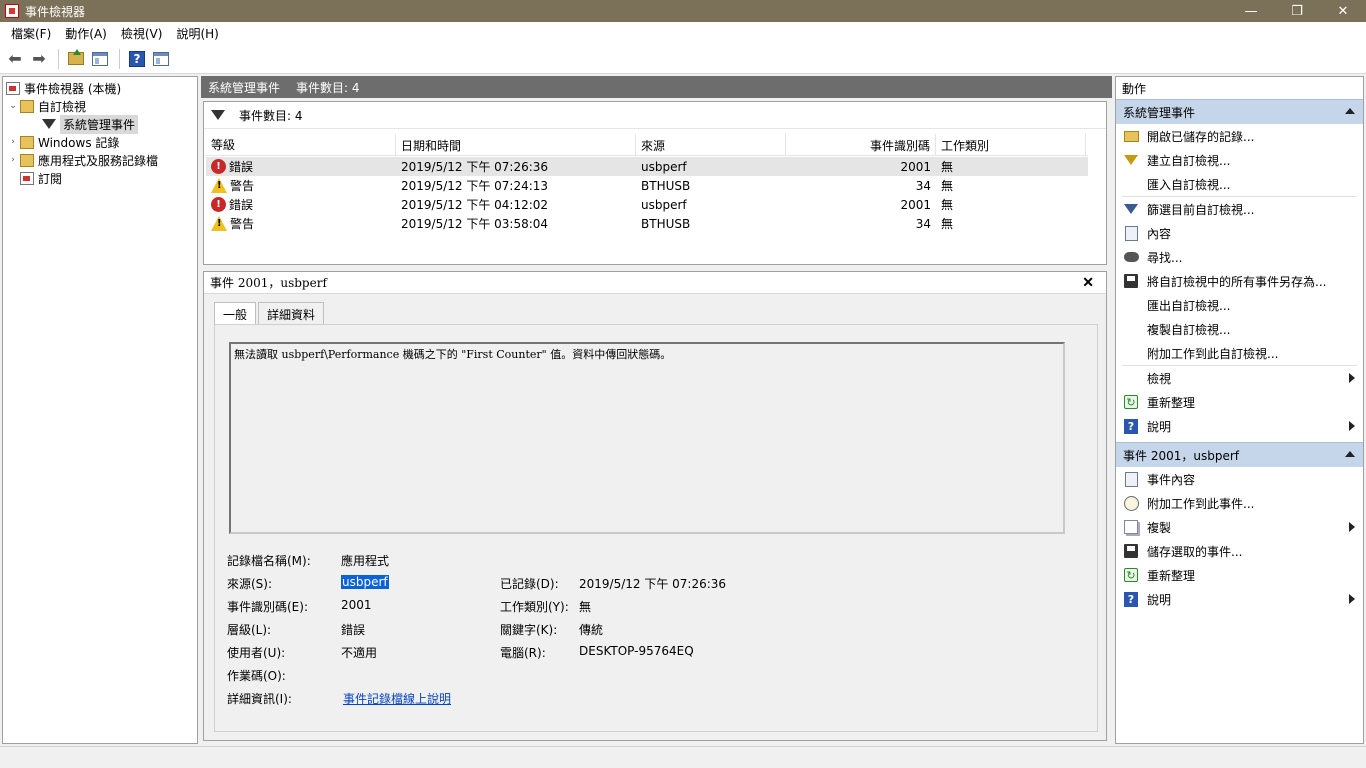  Describe the element at coordinates (534, 607) in the screenshot. I see `label-task: 工作類別(Y):` at that location.